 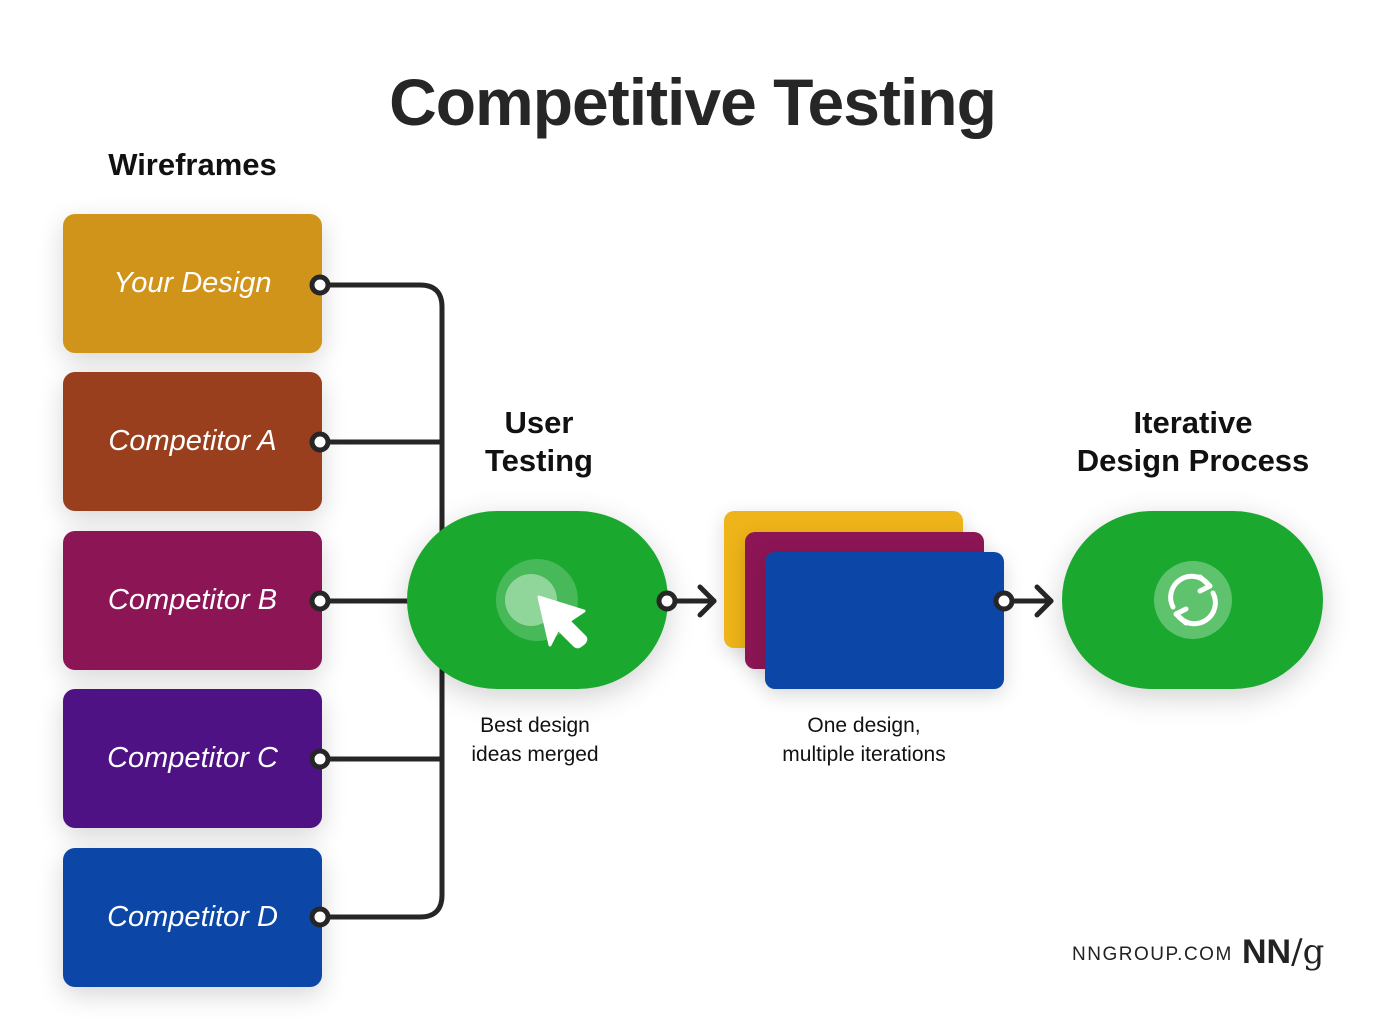 I want to click on iterations-caption: One design, multiple iterations, so click(x=864, y=740).